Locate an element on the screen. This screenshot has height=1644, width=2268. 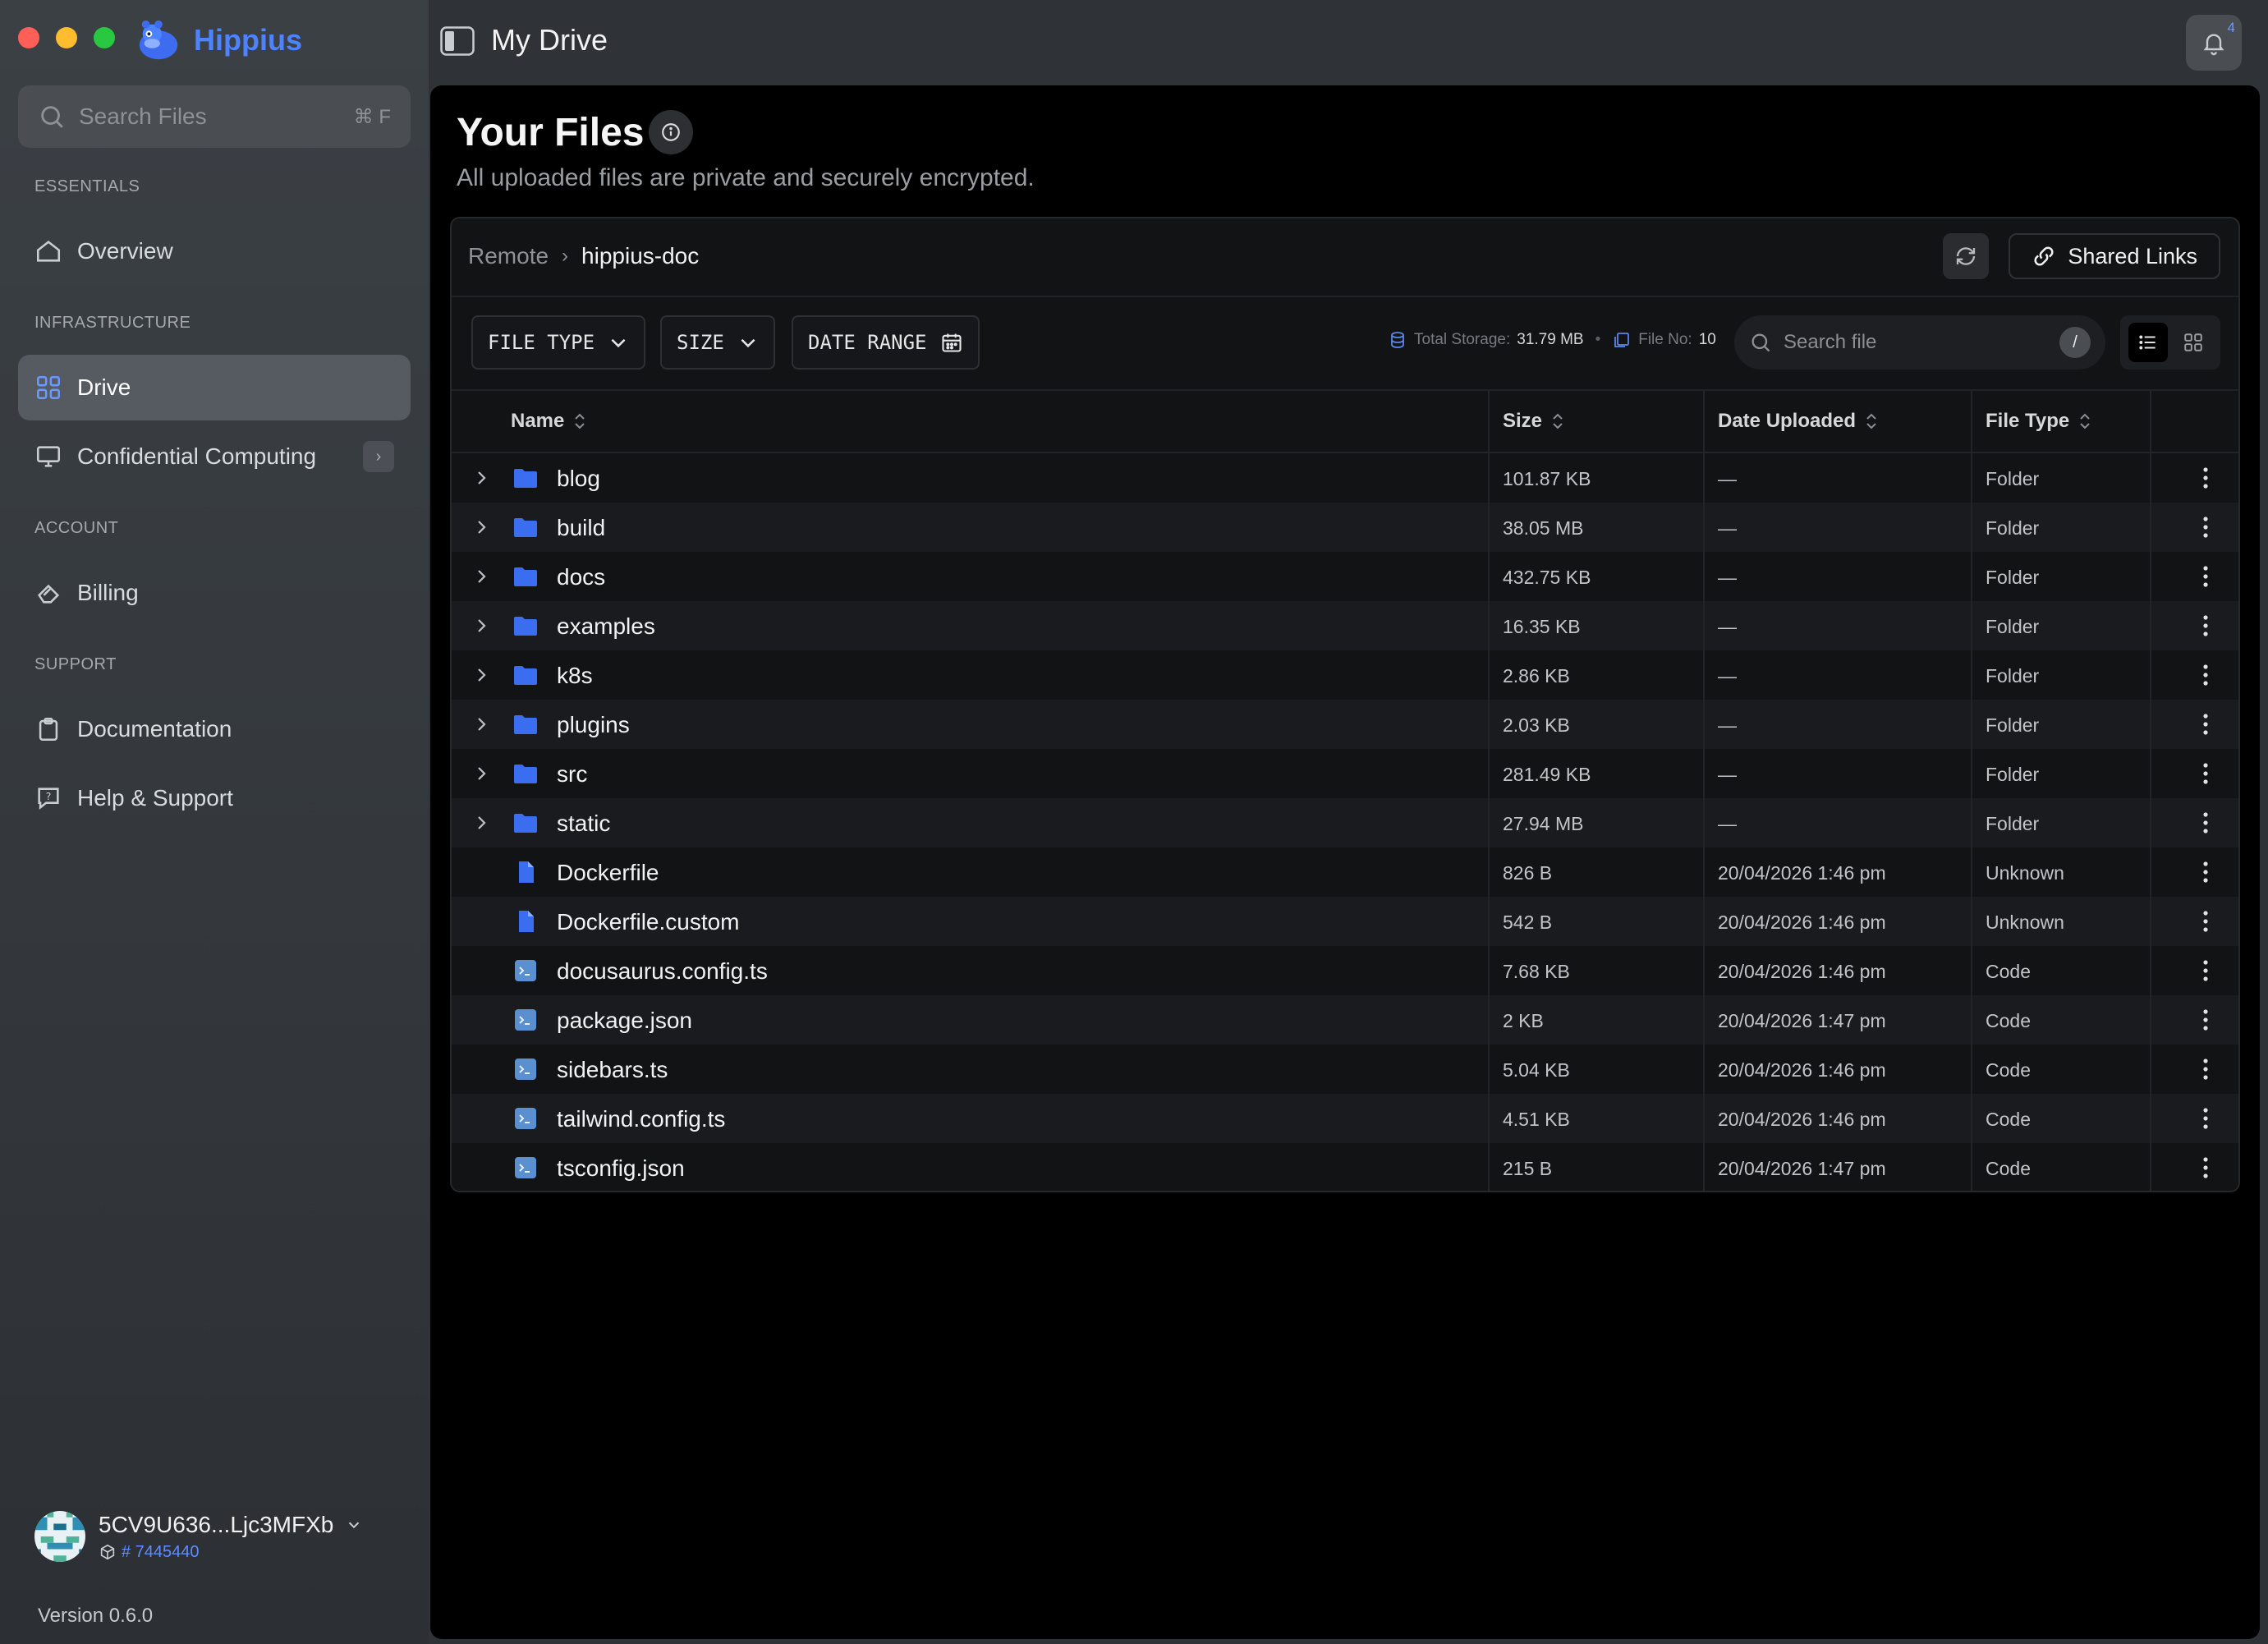
window-title: My Drive is located at coordinates (549, 40).